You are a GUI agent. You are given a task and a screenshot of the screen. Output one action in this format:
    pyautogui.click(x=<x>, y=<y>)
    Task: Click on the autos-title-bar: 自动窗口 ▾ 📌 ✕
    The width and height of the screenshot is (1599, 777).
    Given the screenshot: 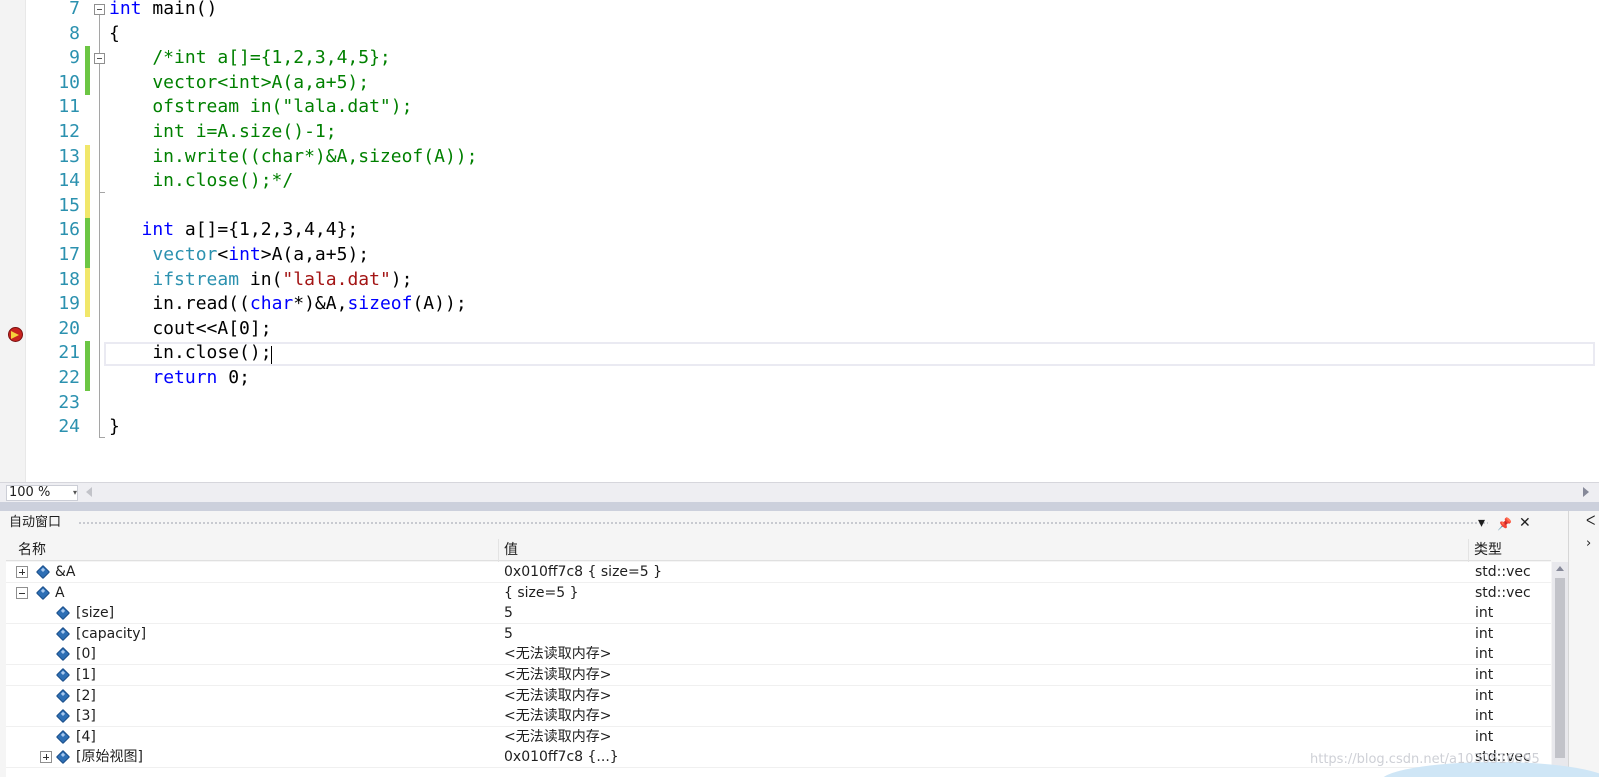 What is the action you would take?
    pyautogui.click(x=784, y=524)
    